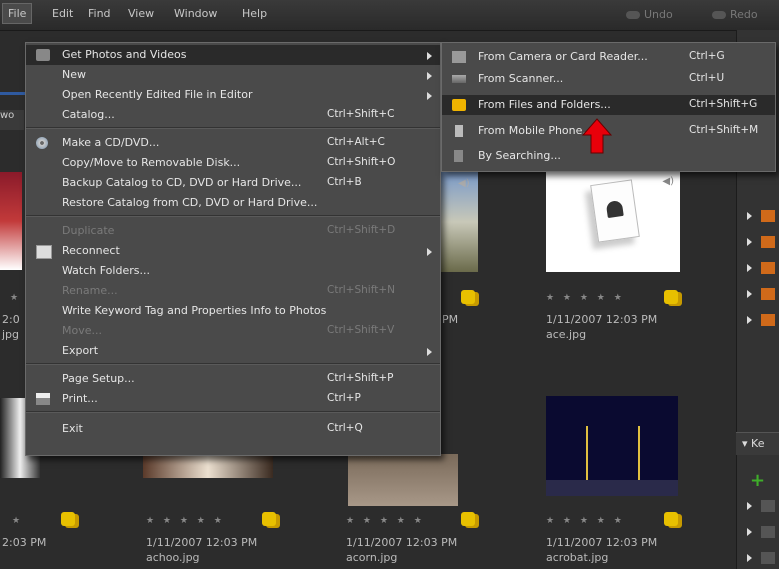 Image resolution: width=779 pixels, height=569 pixels. What do you see at coordinates (608, 105) in the screenshot?
I see `submenu-item-from-files-and-folders: From Files and Folders... Ctrl+Shift+G` at bounding box center [608, 105].